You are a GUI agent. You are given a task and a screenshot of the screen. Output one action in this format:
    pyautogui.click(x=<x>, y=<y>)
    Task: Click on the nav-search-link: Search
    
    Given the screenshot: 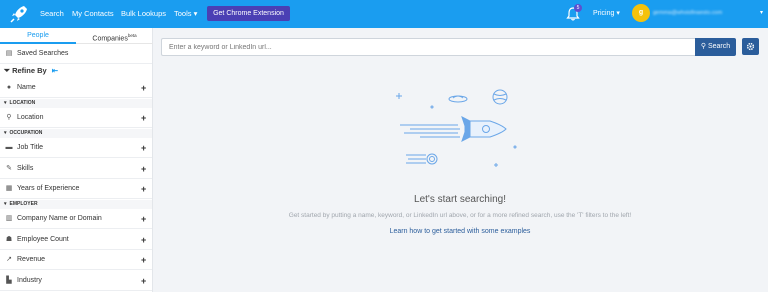 What is the action you would take?
    pyautogui.click(x=52, y=14)
    